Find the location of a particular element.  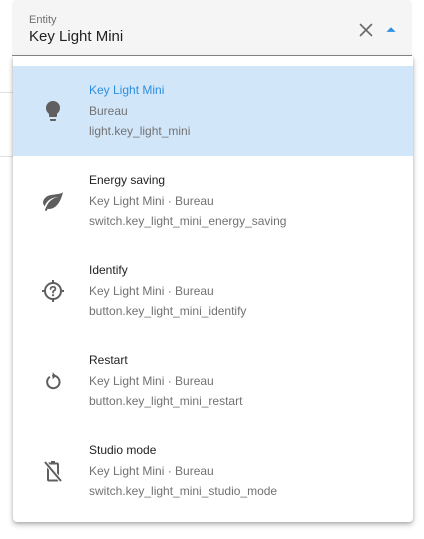

option-title: Energy saving is located at coordinates (127, 180).